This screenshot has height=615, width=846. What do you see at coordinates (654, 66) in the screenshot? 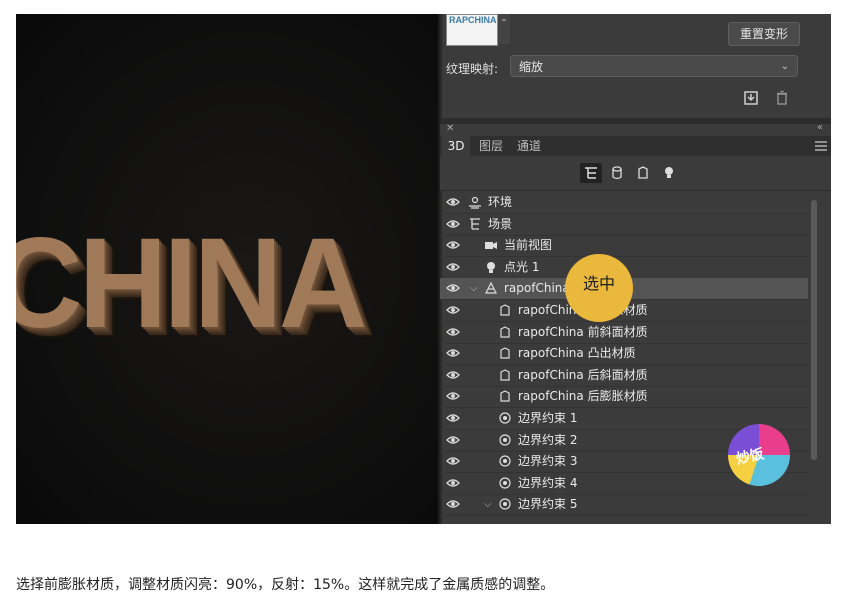
I see `texture-mapping-select: 缩放 ⌄` at bounding box center [654, 66].